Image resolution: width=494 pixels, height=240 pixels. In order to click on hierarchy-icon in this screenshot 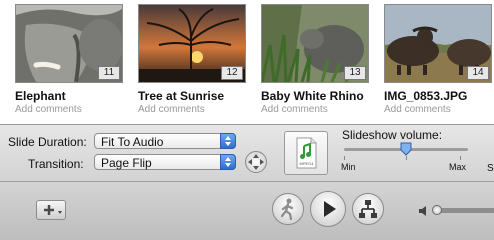, I will do `click(368, 209)`.